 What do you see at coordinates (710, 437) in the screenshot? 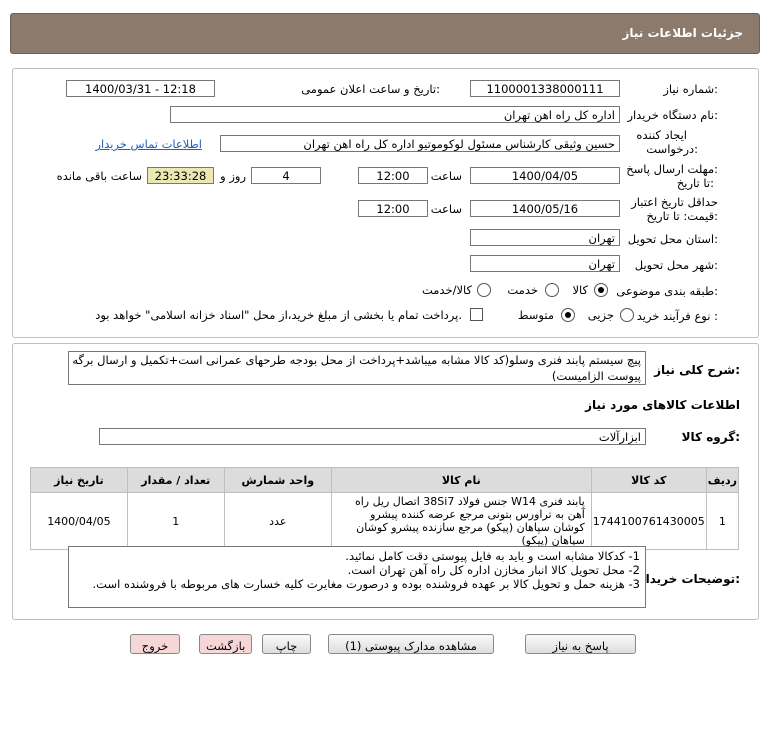
I see `goods-group-label: گروه کالا:` at bounding box center [710, 437].